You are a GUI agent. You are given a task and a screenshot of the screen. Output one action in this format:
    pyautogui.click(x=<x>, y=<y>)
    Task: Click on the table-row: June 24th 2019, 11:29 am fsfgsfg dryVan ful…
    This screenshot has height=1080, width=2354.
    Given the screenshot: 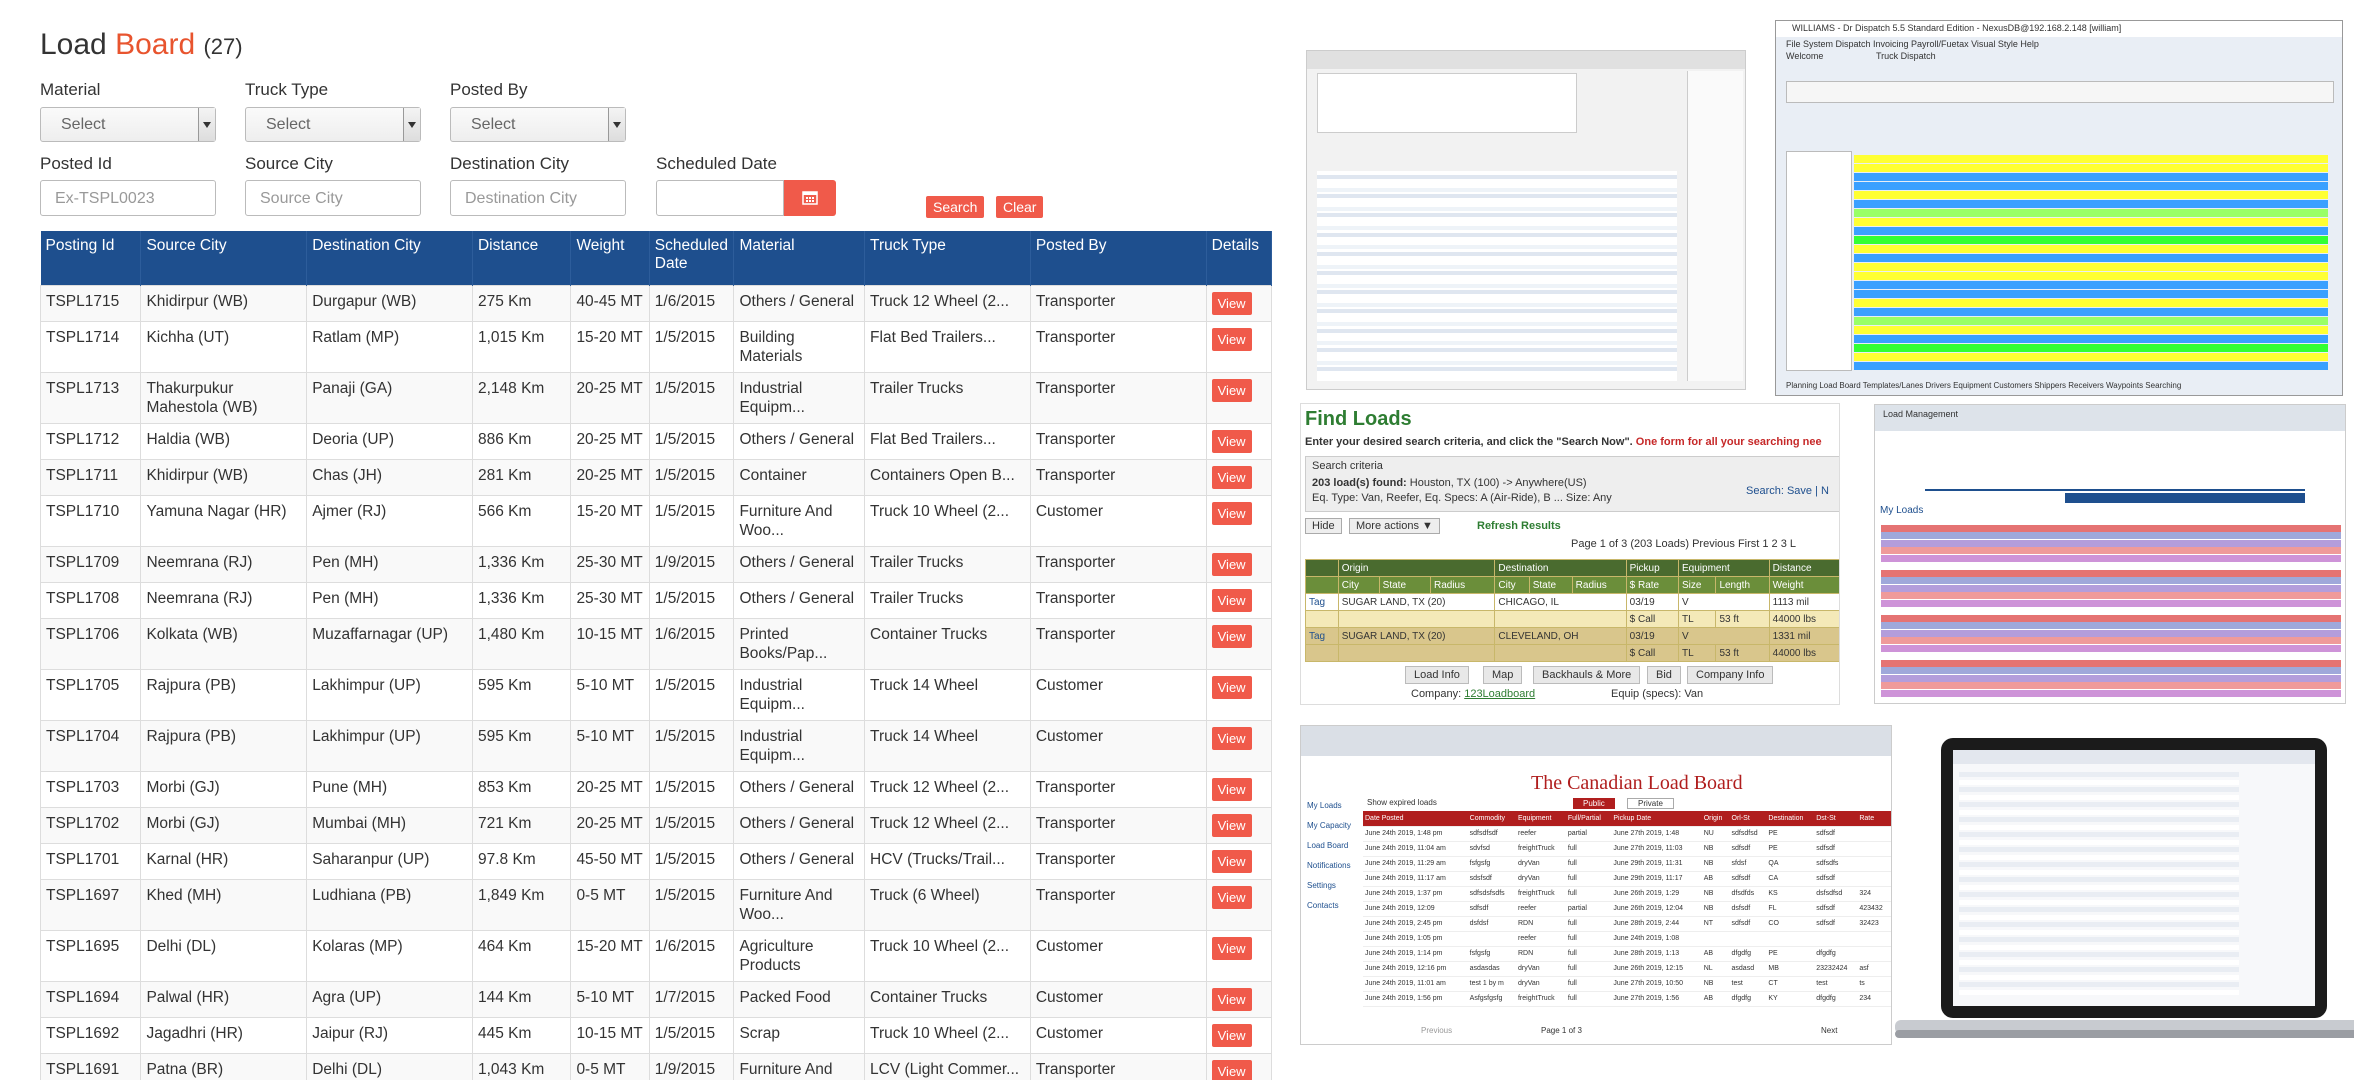 What is the action you would take?
    pyautogui.click(x=1627, y=864)
    